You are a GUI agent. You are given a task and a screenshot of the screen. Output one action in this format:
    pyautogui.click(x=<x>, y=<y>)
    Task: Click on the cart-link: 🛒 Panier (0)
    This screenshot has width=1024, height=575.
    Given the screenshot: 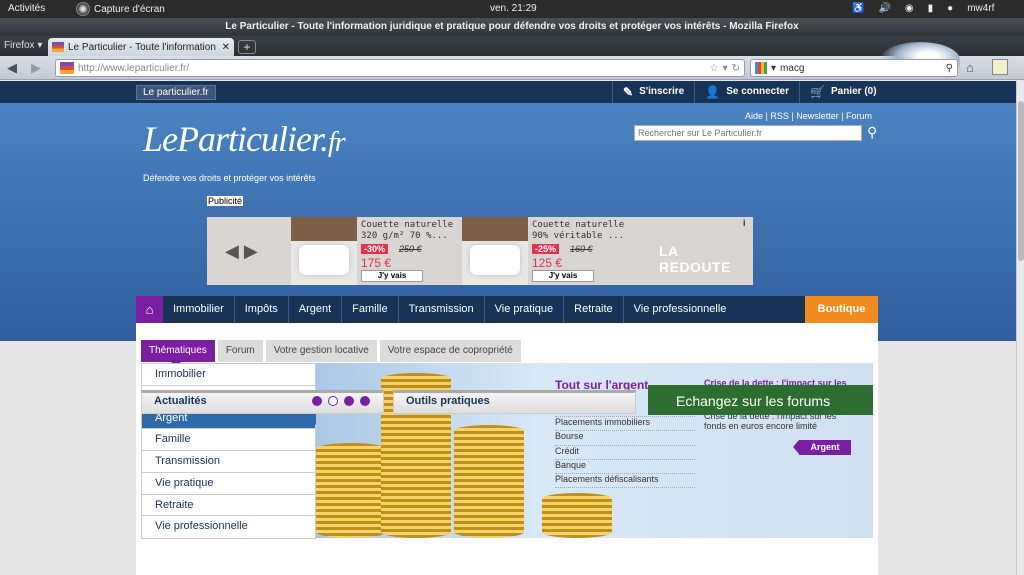 What is the action you would take?
    pyautogui.click(x=843, y=92)
    